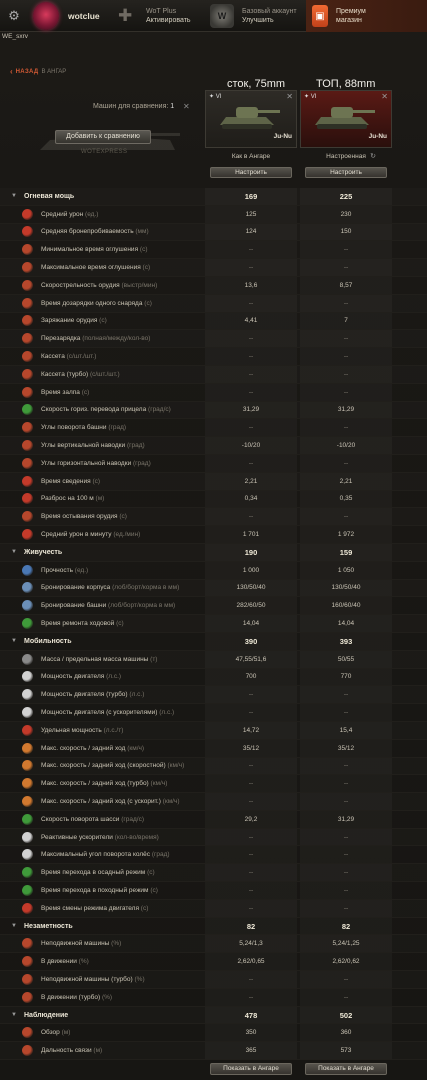 The width and height of the screenshot is (427, 1080). Describe the element at coordinates (27, 268) in the screenshot. I see `stun-max-icon` at that location.